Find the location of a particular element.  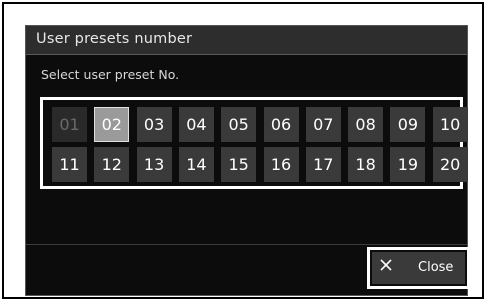

preset-button-17: 17 is located at coordinates (323, 164).